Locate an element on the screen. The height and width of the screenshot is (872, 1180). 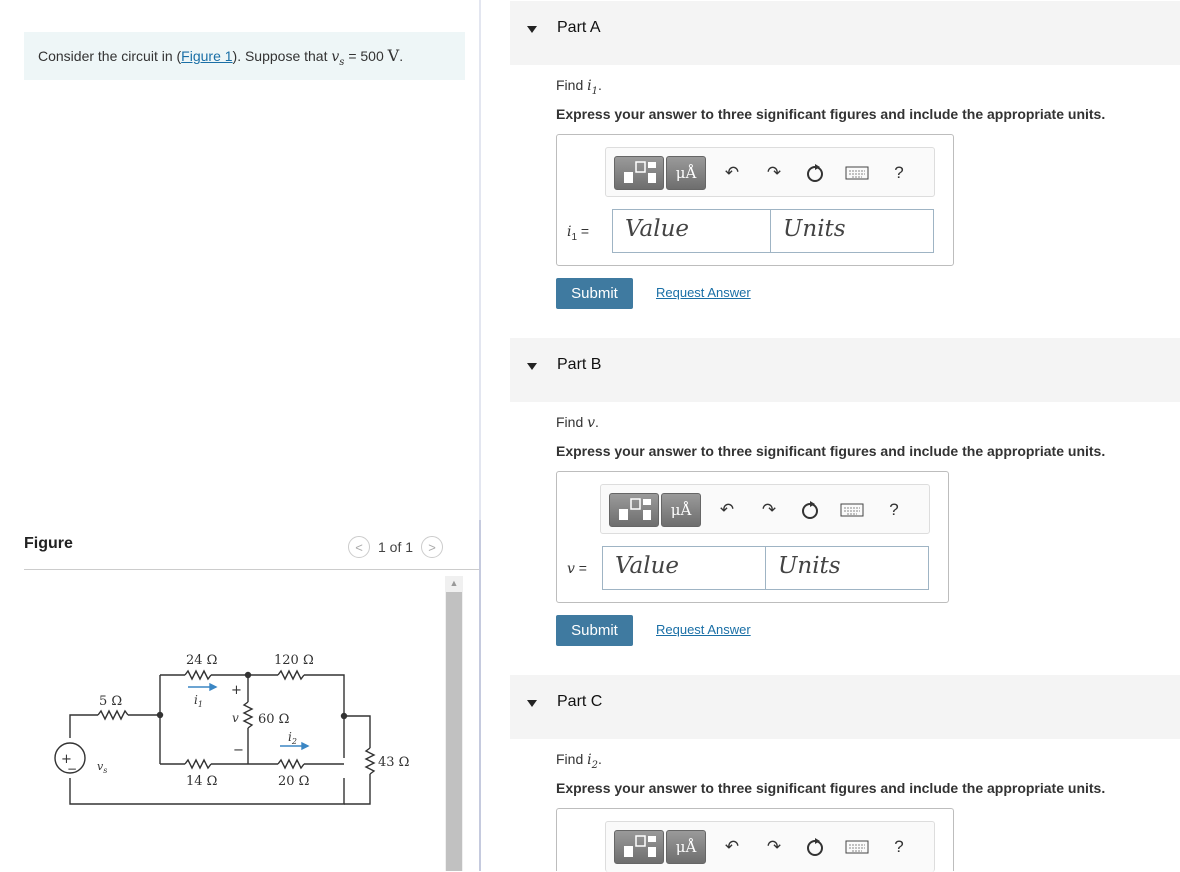
wire-43-top is located at coordinates (357, 731).